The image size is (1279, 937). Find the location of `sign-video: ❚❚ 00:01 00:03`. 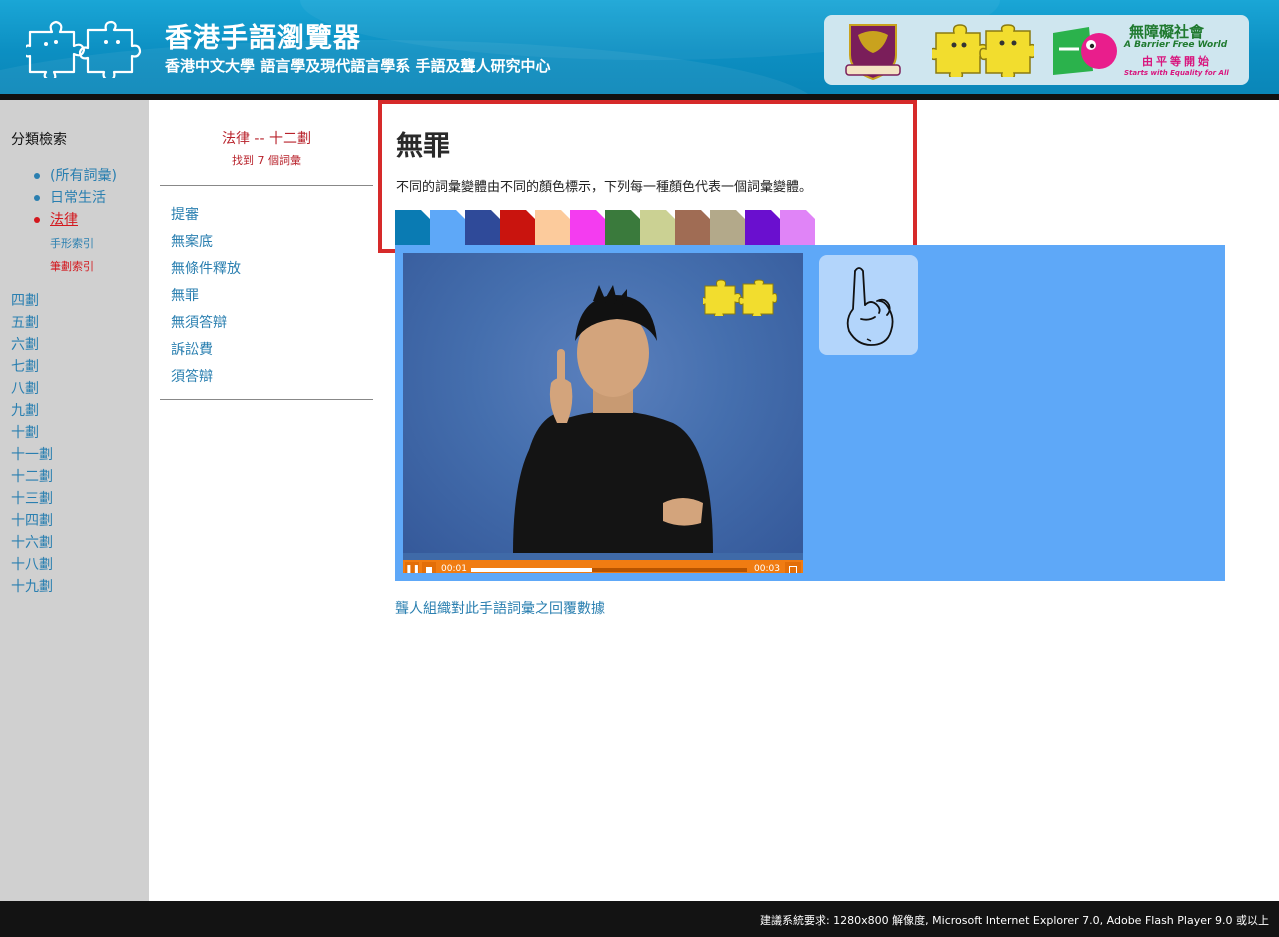

sign-video: ❚❚ 00:01 00:03 is located at coordinates (603, 413).